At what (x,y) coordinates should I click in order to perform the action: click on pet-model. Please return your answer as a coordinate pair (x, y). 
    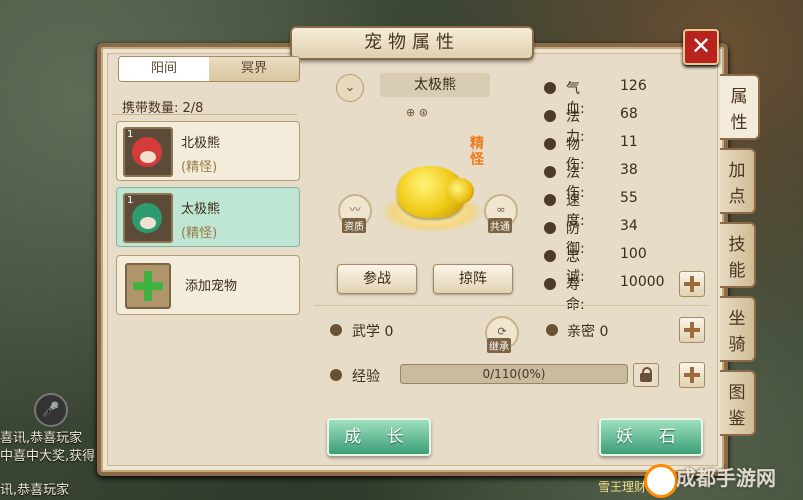
    Looking at the image, I should click on (432, 196).